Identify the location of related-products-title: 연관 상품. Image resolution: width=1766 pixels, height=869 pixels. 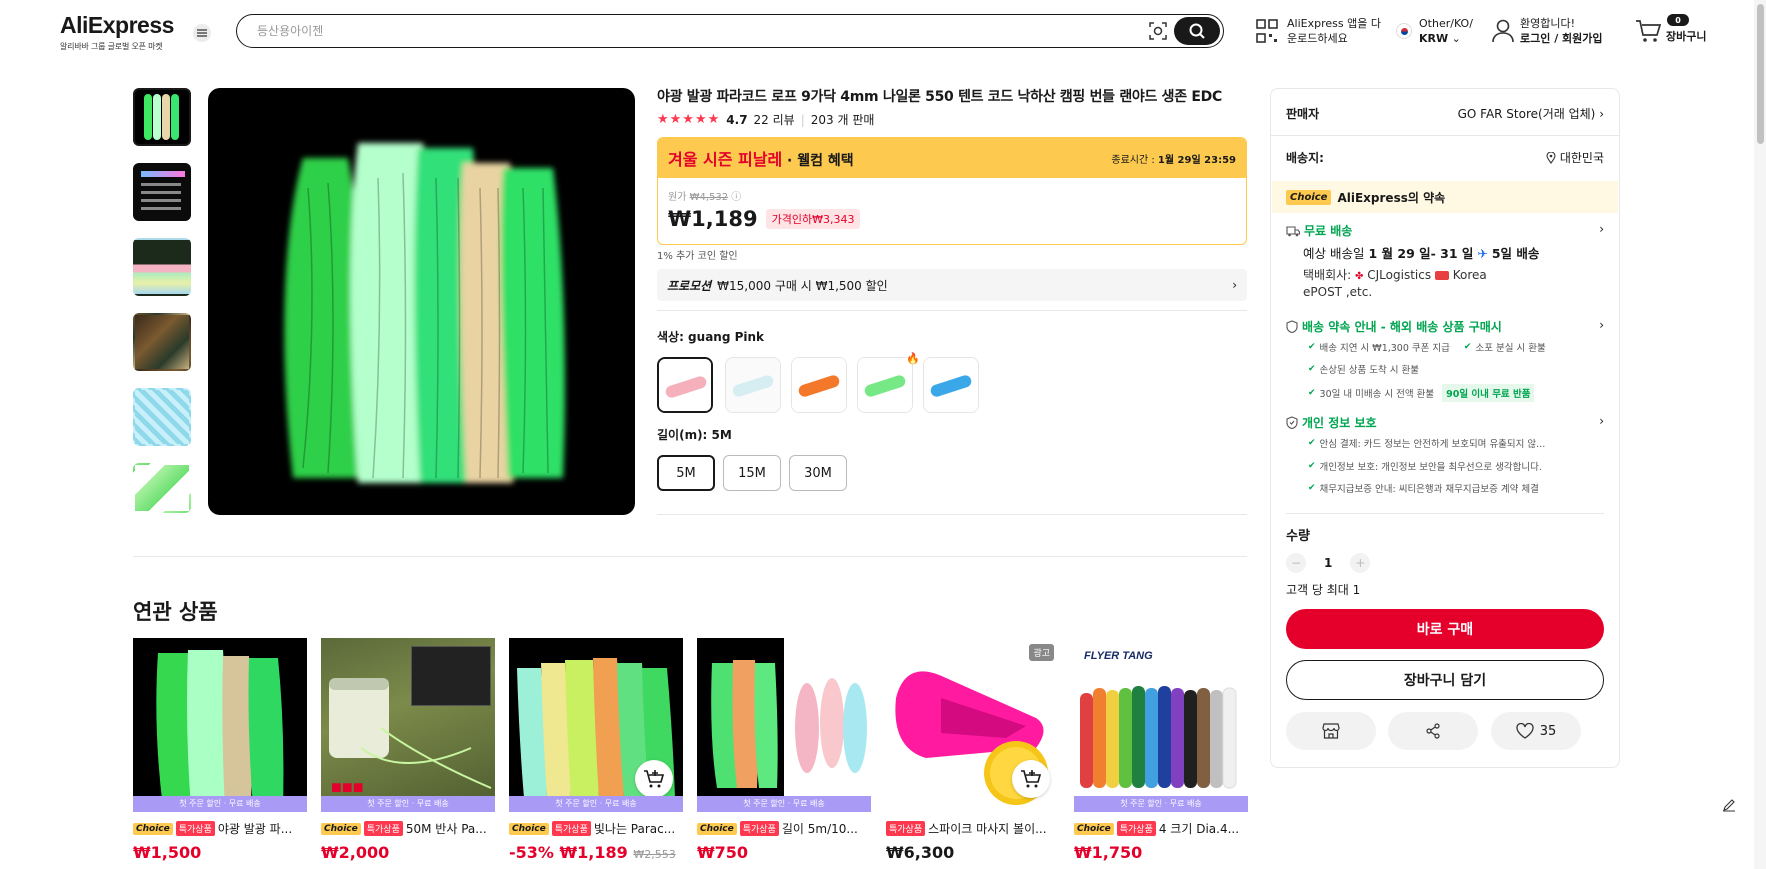
(175, 612).